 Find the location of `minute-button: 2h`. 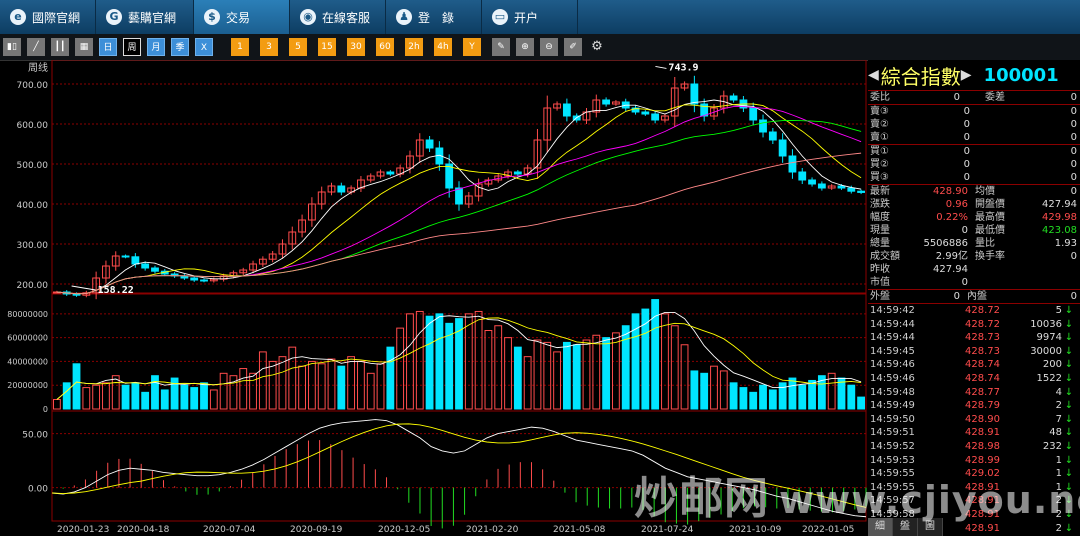

minute-button: 2h is located at coordinates (414, 47).